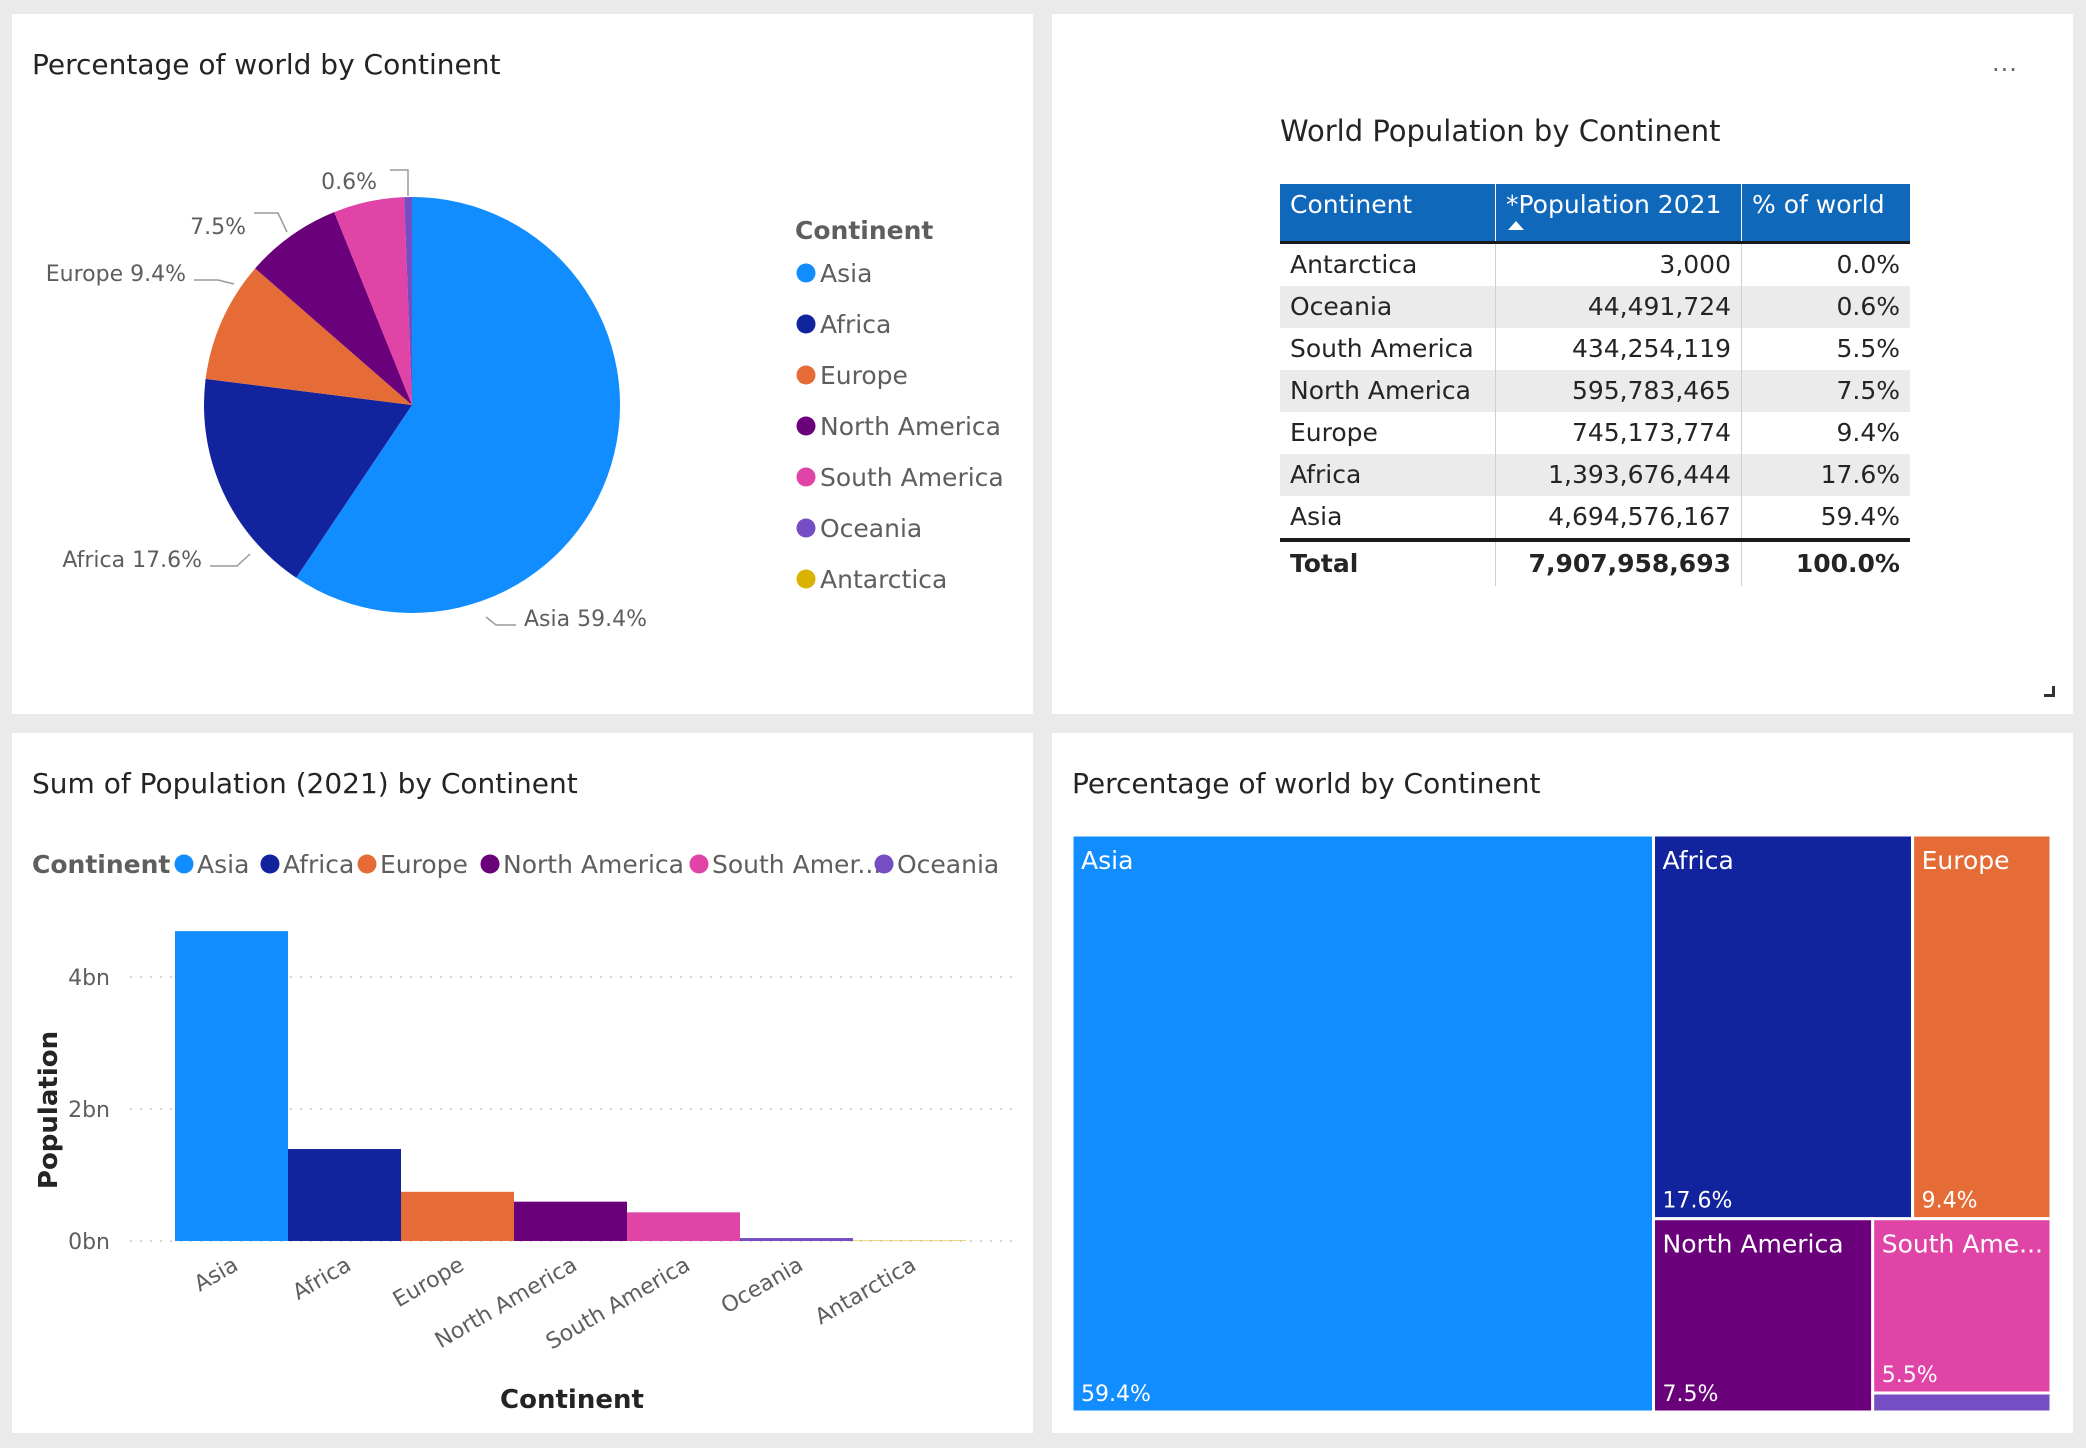 The height and width of the screenshot is (1448, 2086). I want to click on cell-population: 4,694,576,167, so click(1618, 517).